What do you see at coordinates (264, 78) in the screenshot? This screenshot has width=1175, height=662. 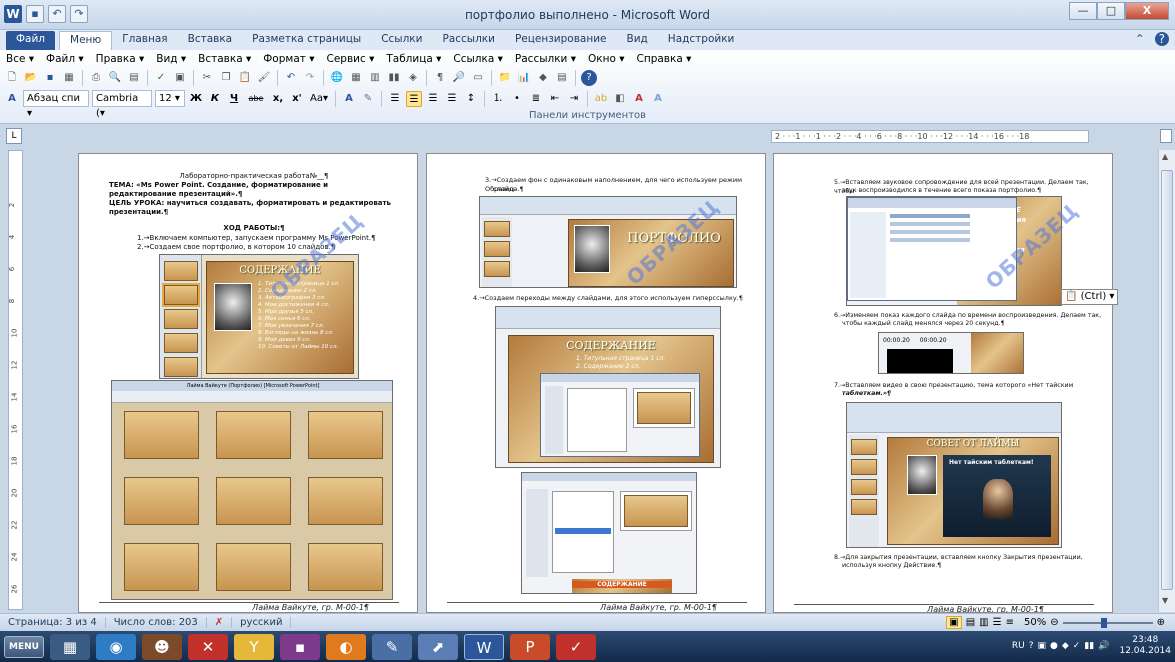 I see `format-painter-icon: 🖌` at bounding box center [264, 78].